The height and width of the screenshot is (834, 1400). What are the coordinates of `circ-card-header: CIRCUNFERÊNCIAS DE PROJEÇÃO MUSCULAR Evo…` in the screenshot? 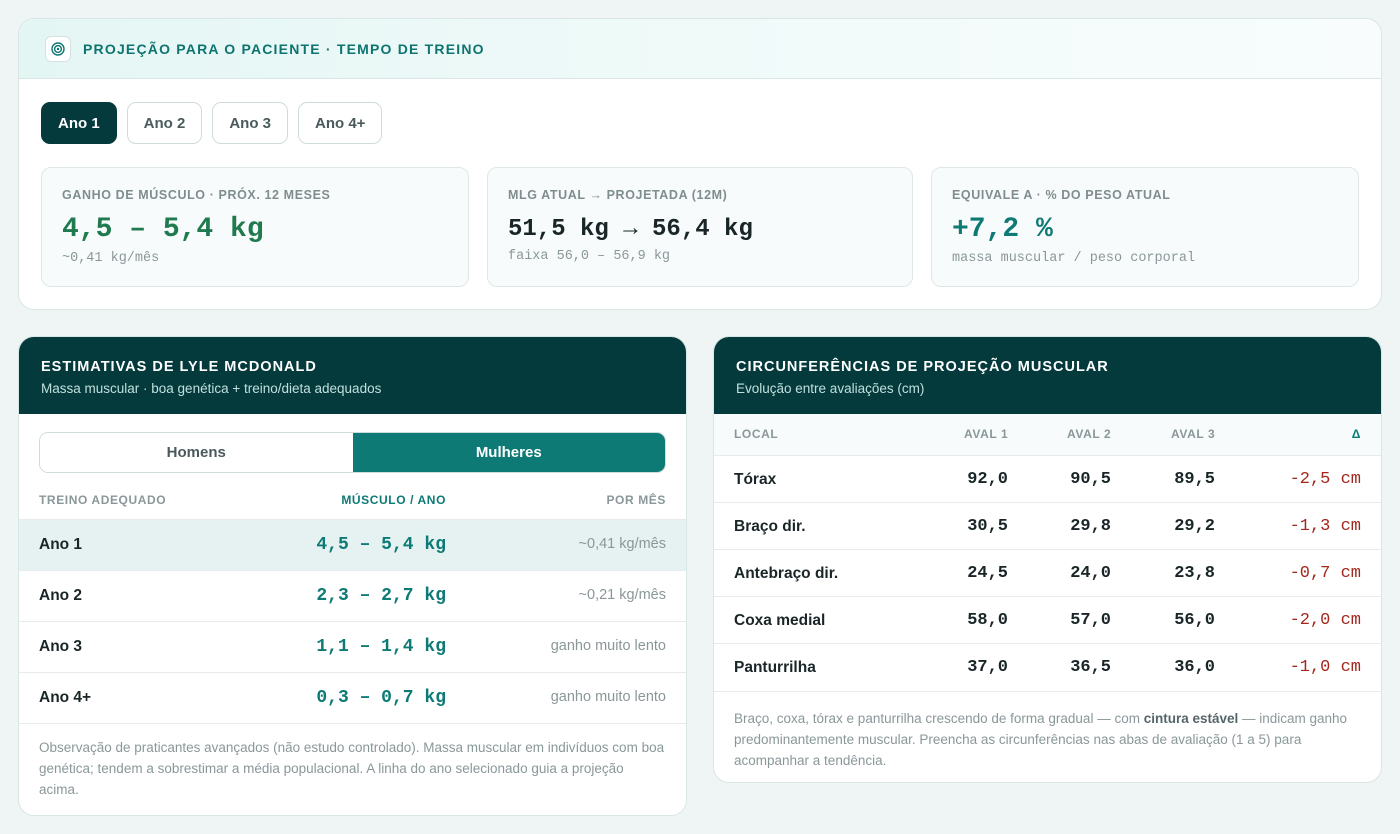 It's located at (1047, 375).